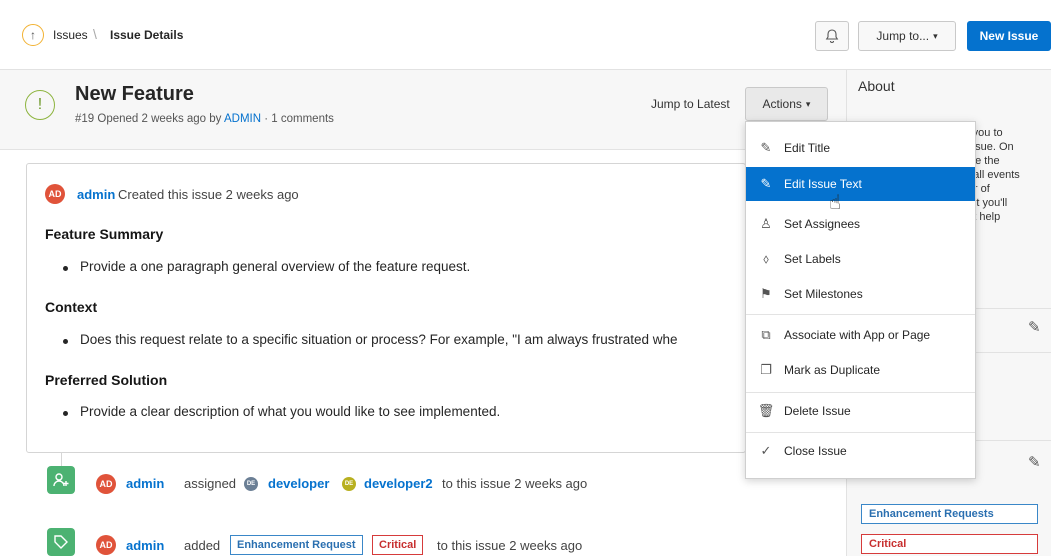 This screenshot has width=1051, height=556. What do you see at coordinates (104, 234) in the screenshot?
I see `section-heading: Feature Summary` at bounding box center [104, 234].